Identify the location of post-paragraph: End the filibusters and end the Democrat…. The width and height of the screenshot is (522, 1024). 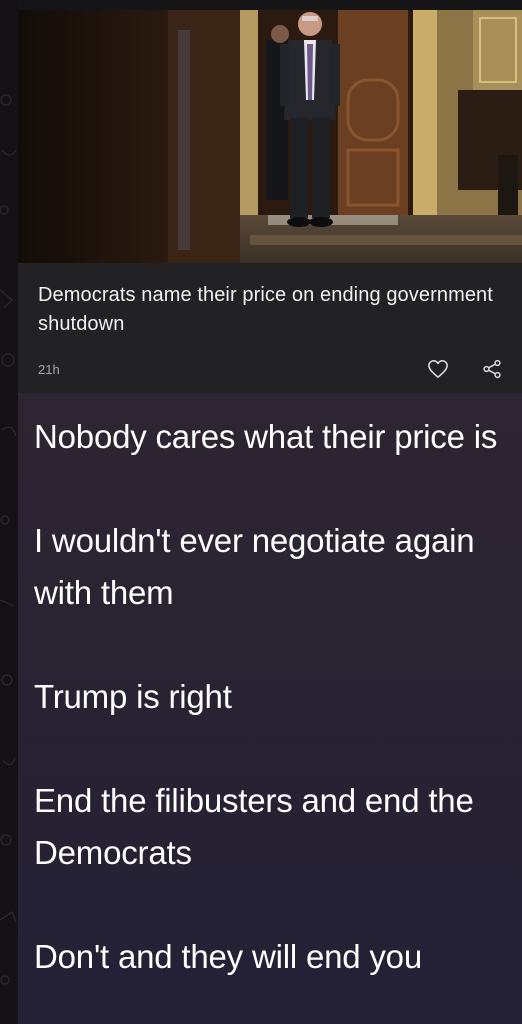
(254, 826).